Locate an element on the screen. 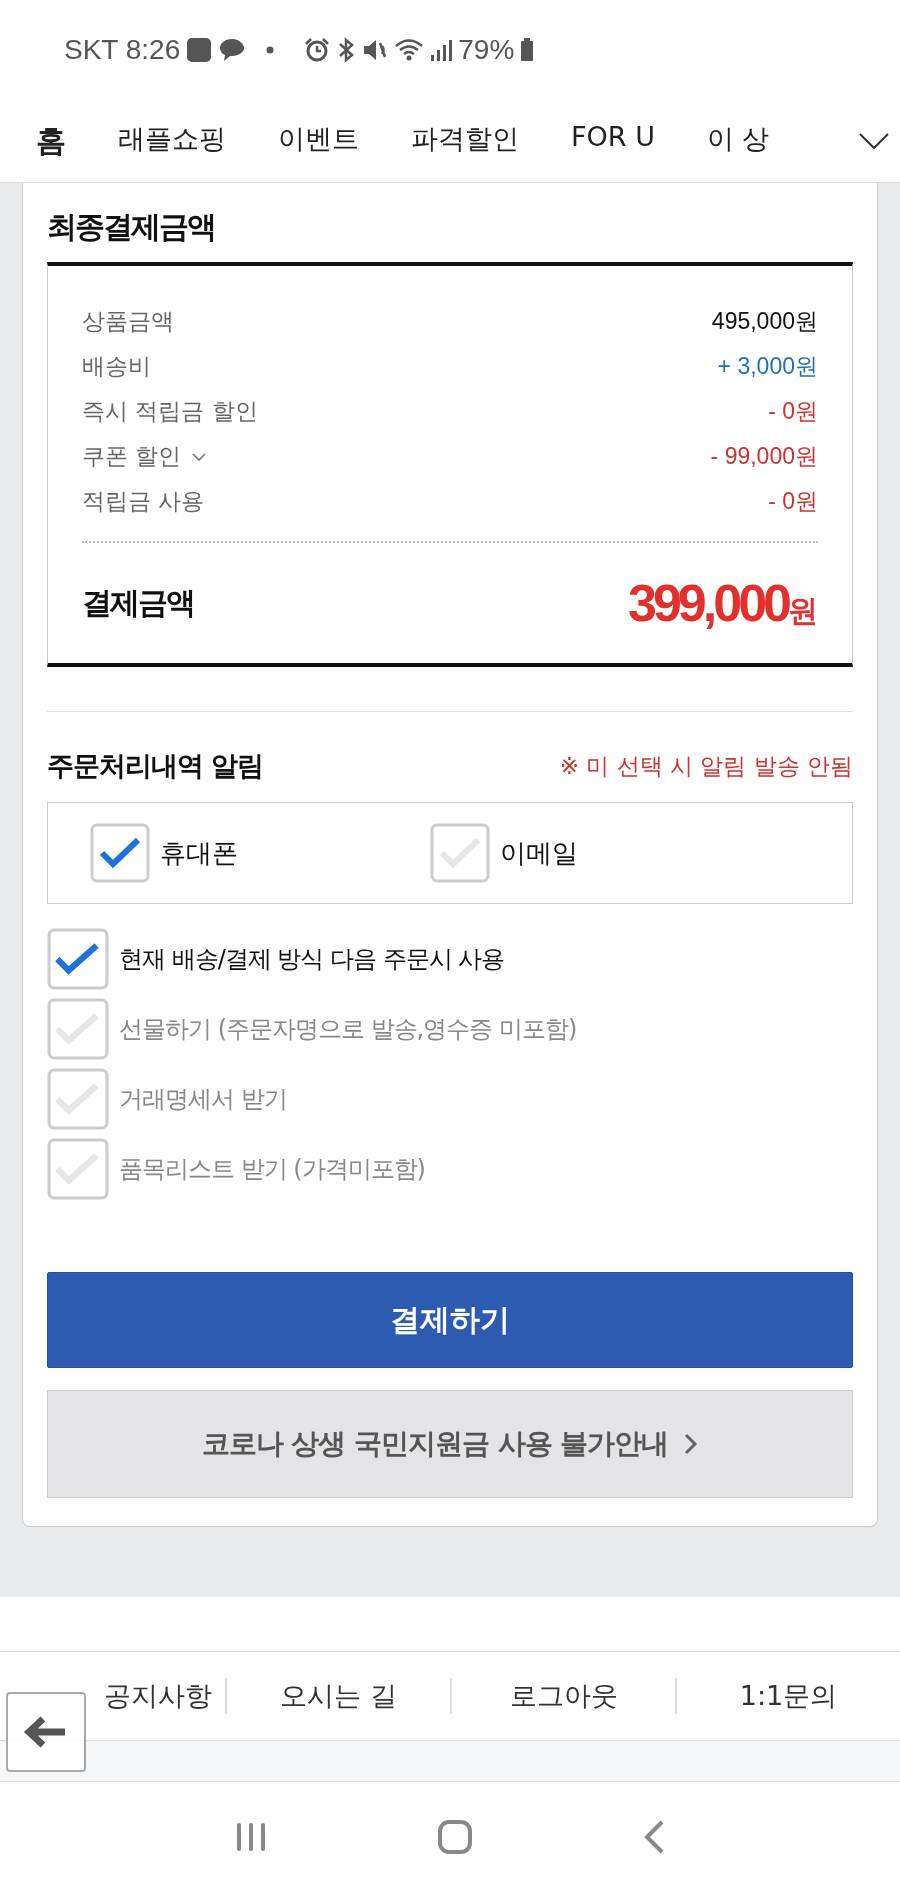 This screenshot has height=1900, width=900. section-title: 최종결제금액 is located at coordinates (131, 227).